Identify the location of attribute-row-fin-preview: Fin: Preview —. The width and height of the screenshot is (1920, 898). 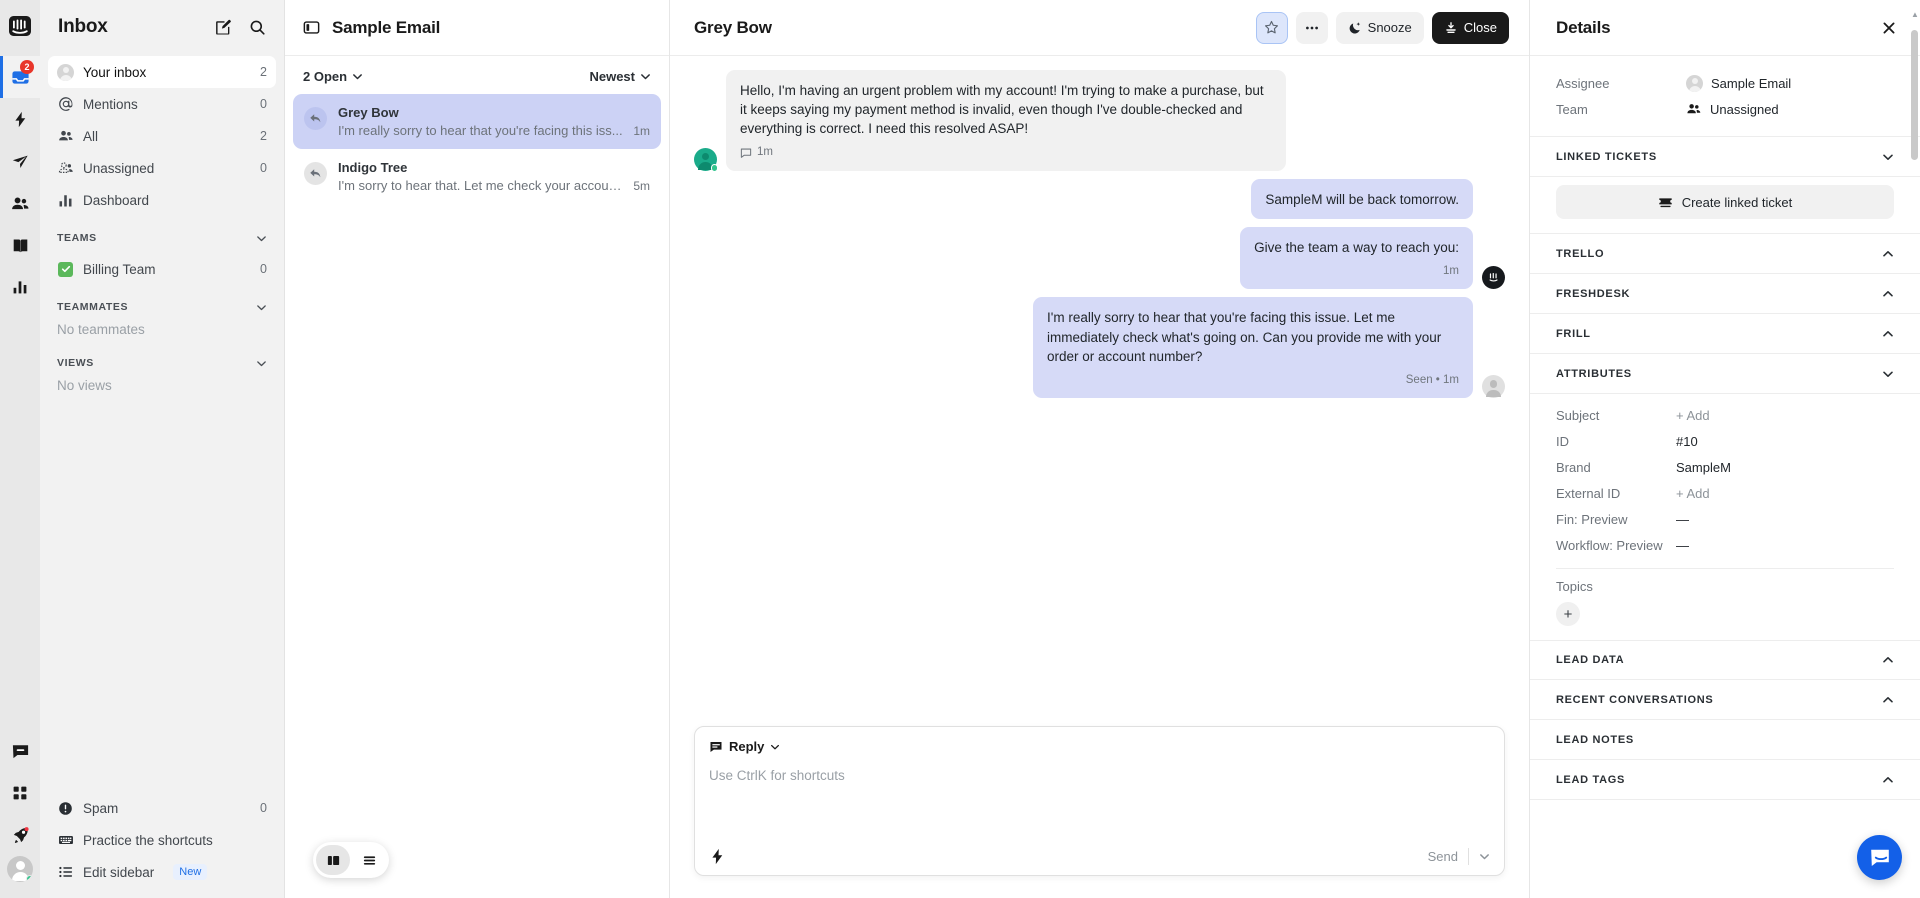
(1725, 519).